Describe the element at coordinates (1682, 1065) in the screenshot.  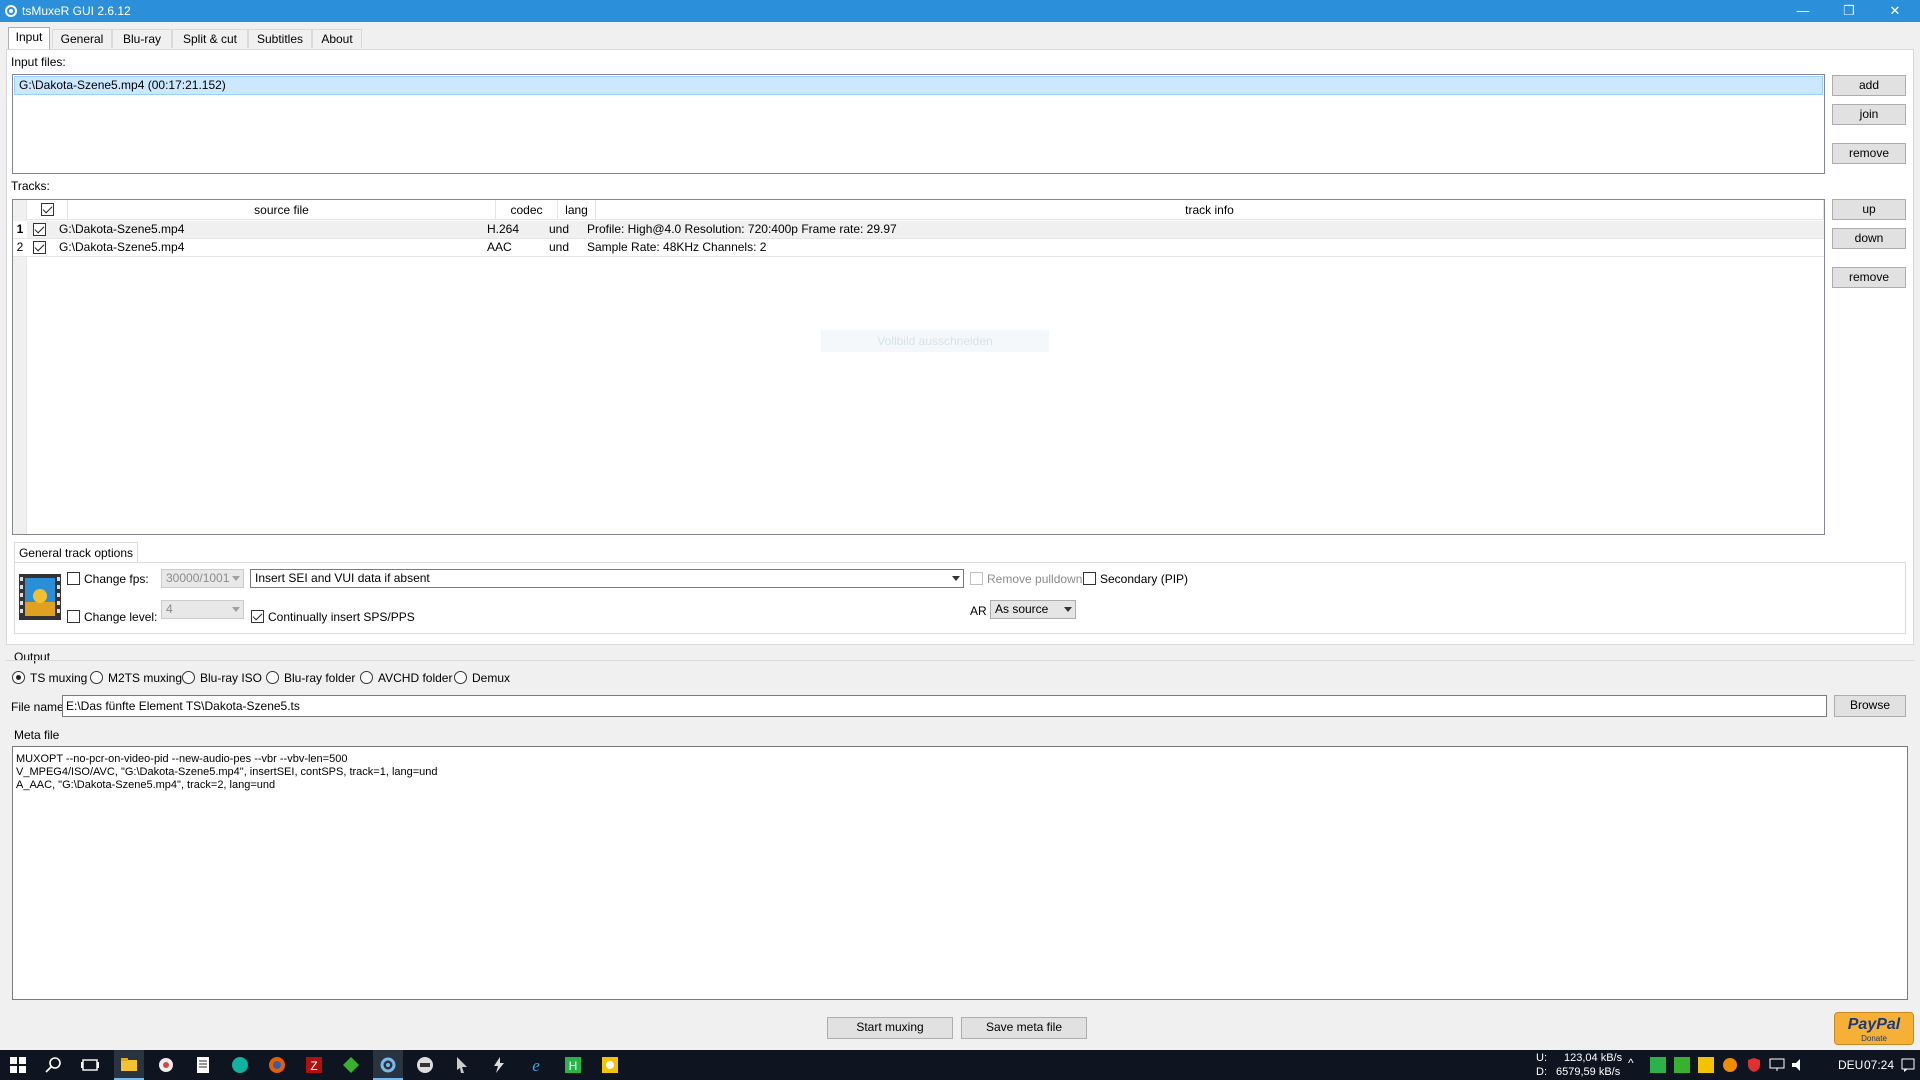
I see `tray-green-icon` at that location.